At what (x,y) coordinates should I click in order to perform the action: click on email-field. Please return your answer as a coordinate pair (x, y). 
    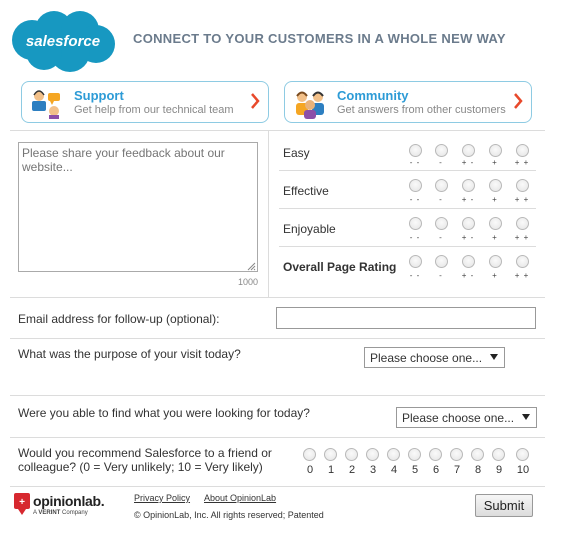
    Looking at the image, I should click on (406, 318).